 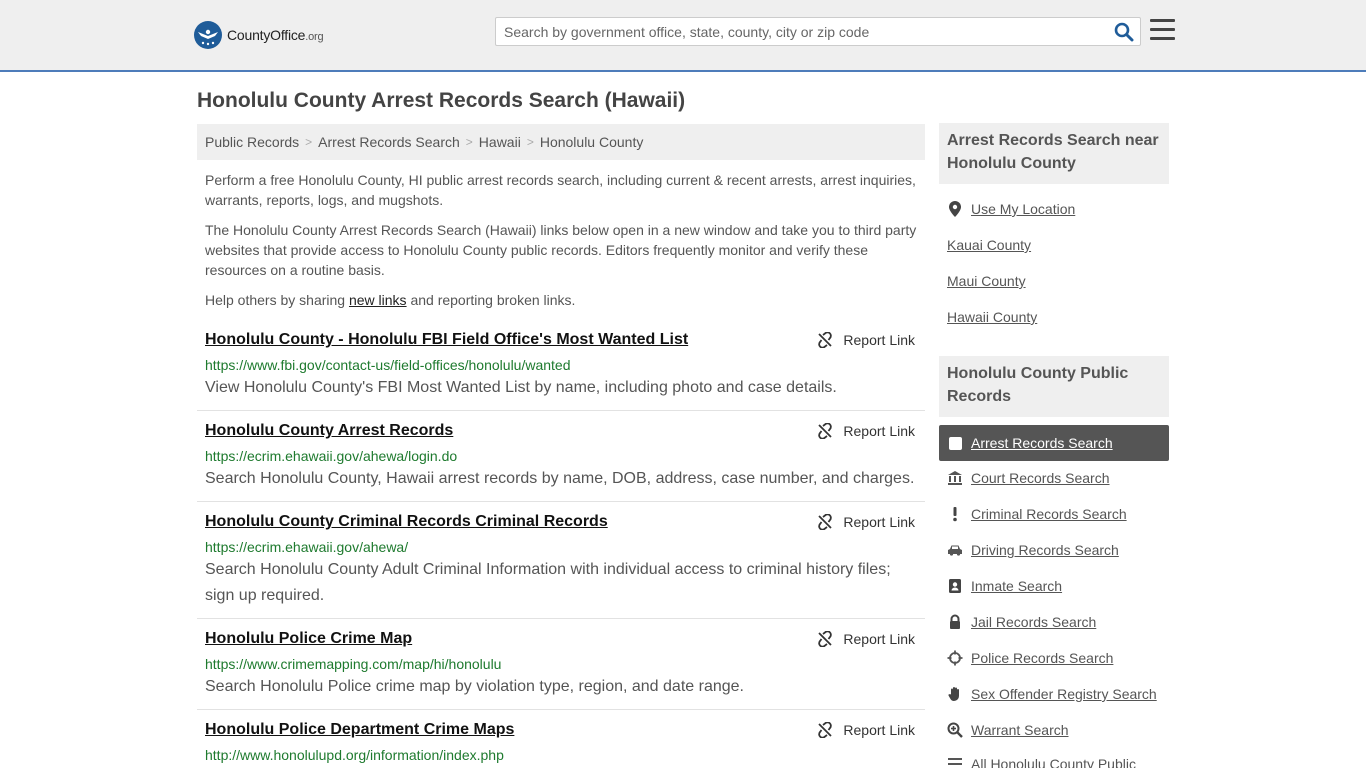 I want to click on nearby-county-link-maui: Maui County, so click(x=986, y=281).